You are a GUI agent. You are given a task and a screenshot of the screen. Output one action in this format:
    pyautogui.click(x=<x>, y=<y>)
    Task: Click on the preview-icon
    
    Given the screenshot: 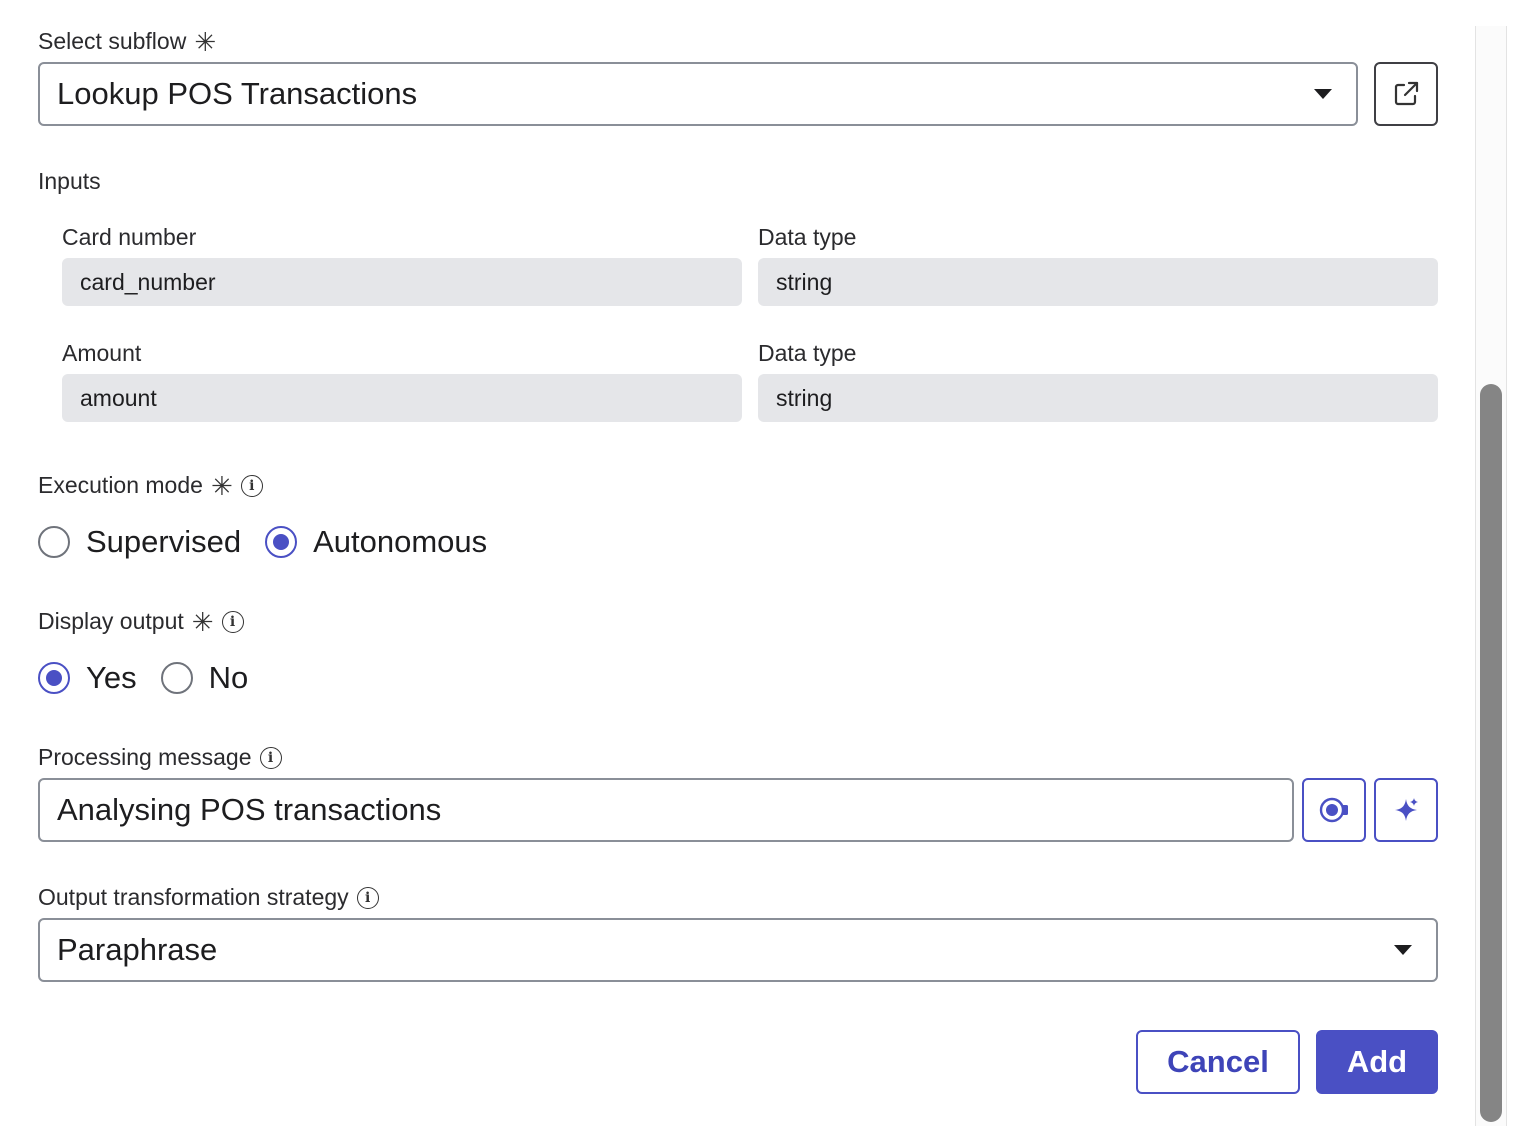 What is the action you would take?
    pyautogui.click(x=1333, y=810)
    